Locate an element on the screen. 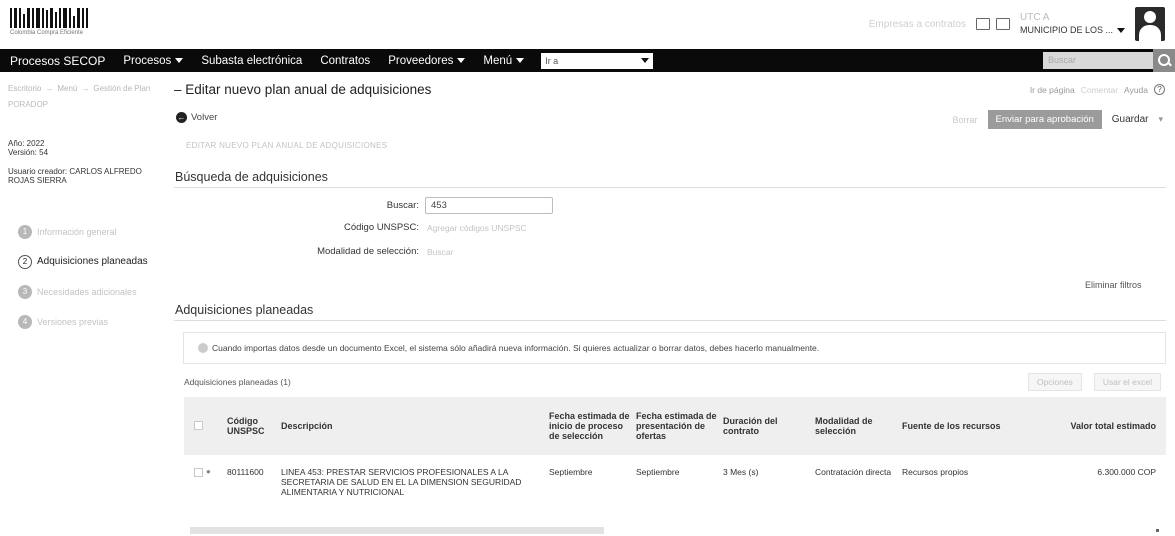 Image resolution: width=1175 pixels, height=536 pixels. breadcrumb-item: Gestión de Plan is located at coordinates (121, 88).